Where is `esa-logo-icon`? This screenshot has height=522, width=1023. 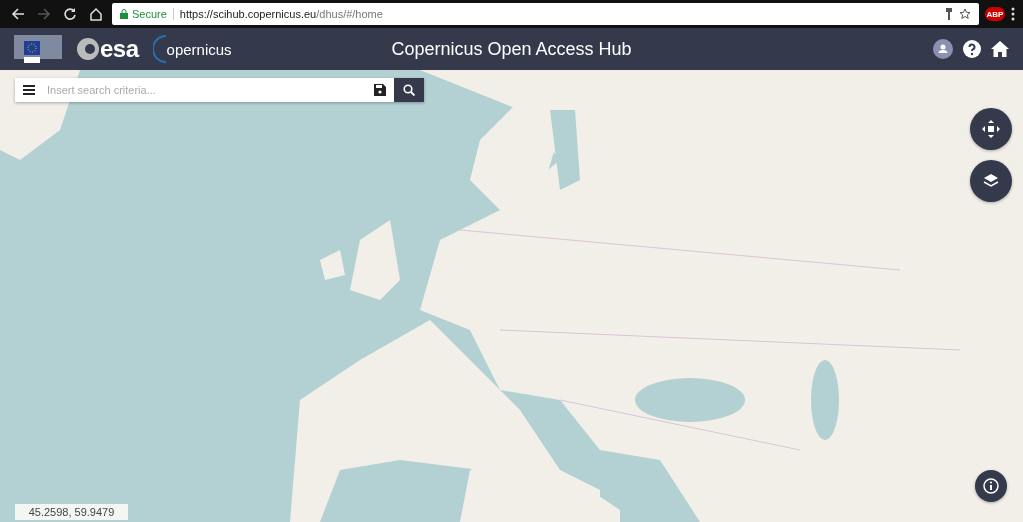 esa-logo-icon is located at coordinates (88, 49).